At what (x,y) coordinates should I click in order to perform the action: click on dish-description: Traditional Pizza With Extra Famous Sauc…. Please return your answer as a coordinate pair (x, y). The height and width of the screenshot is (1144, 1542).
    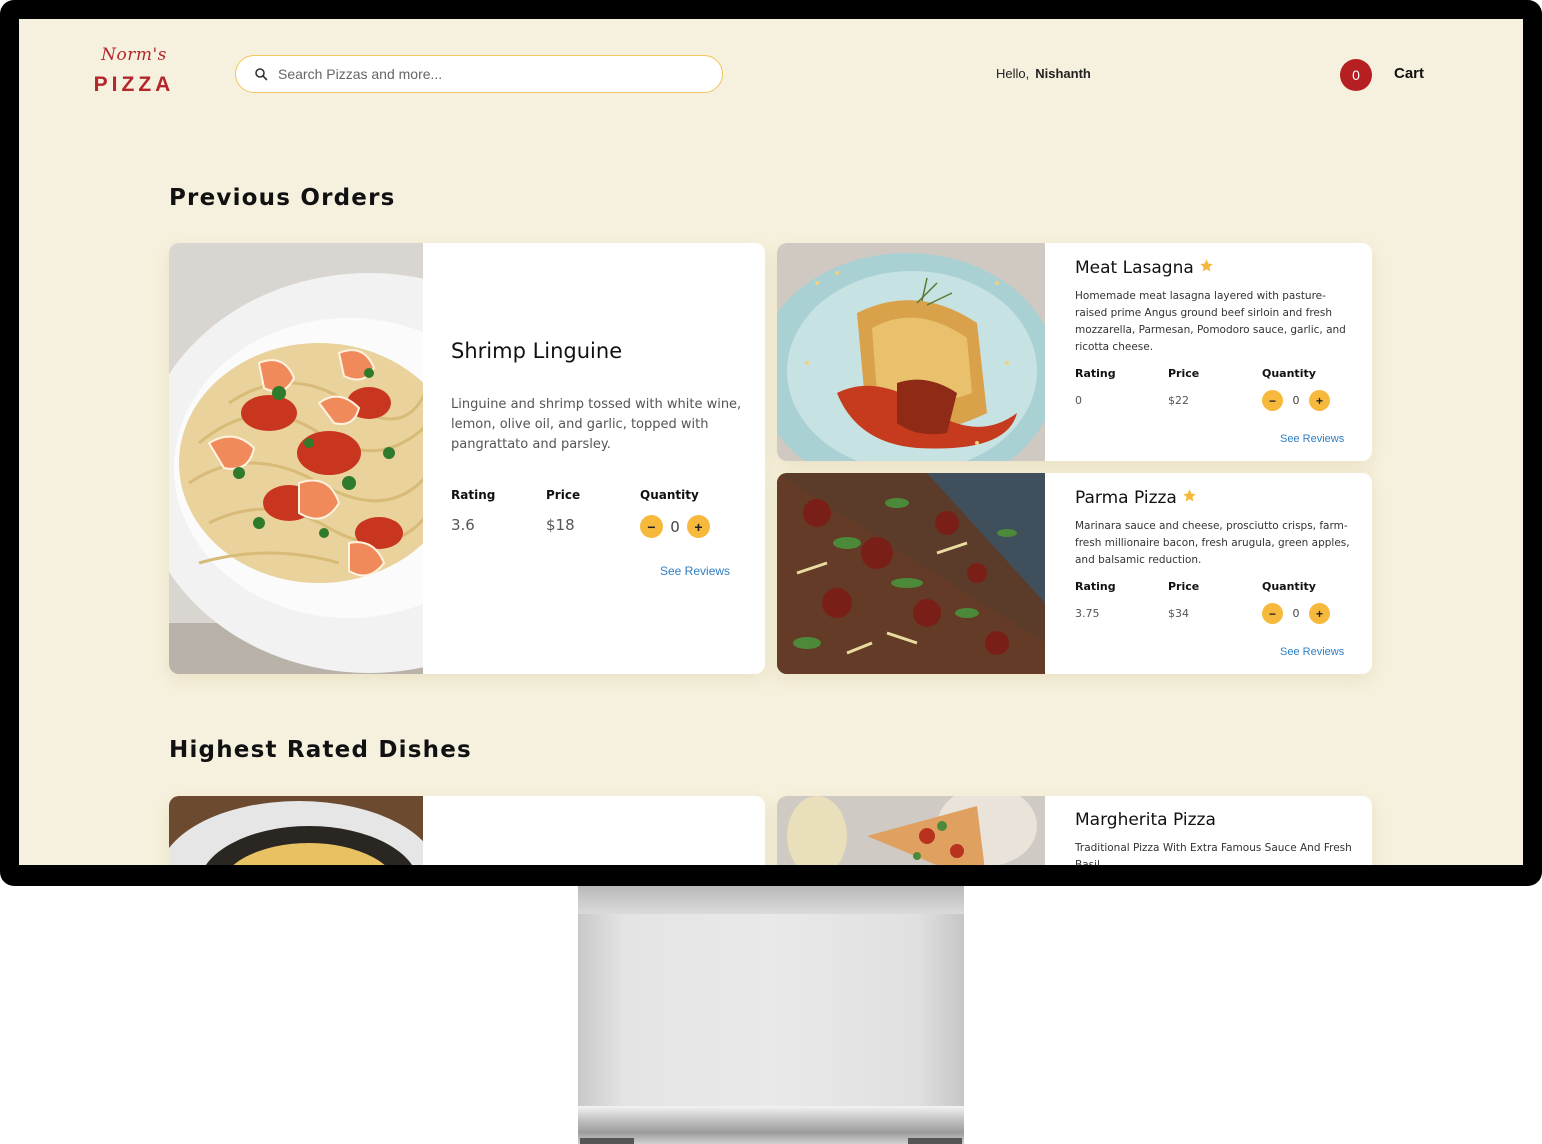
    Looking at the image, I should click on (1213, 853).